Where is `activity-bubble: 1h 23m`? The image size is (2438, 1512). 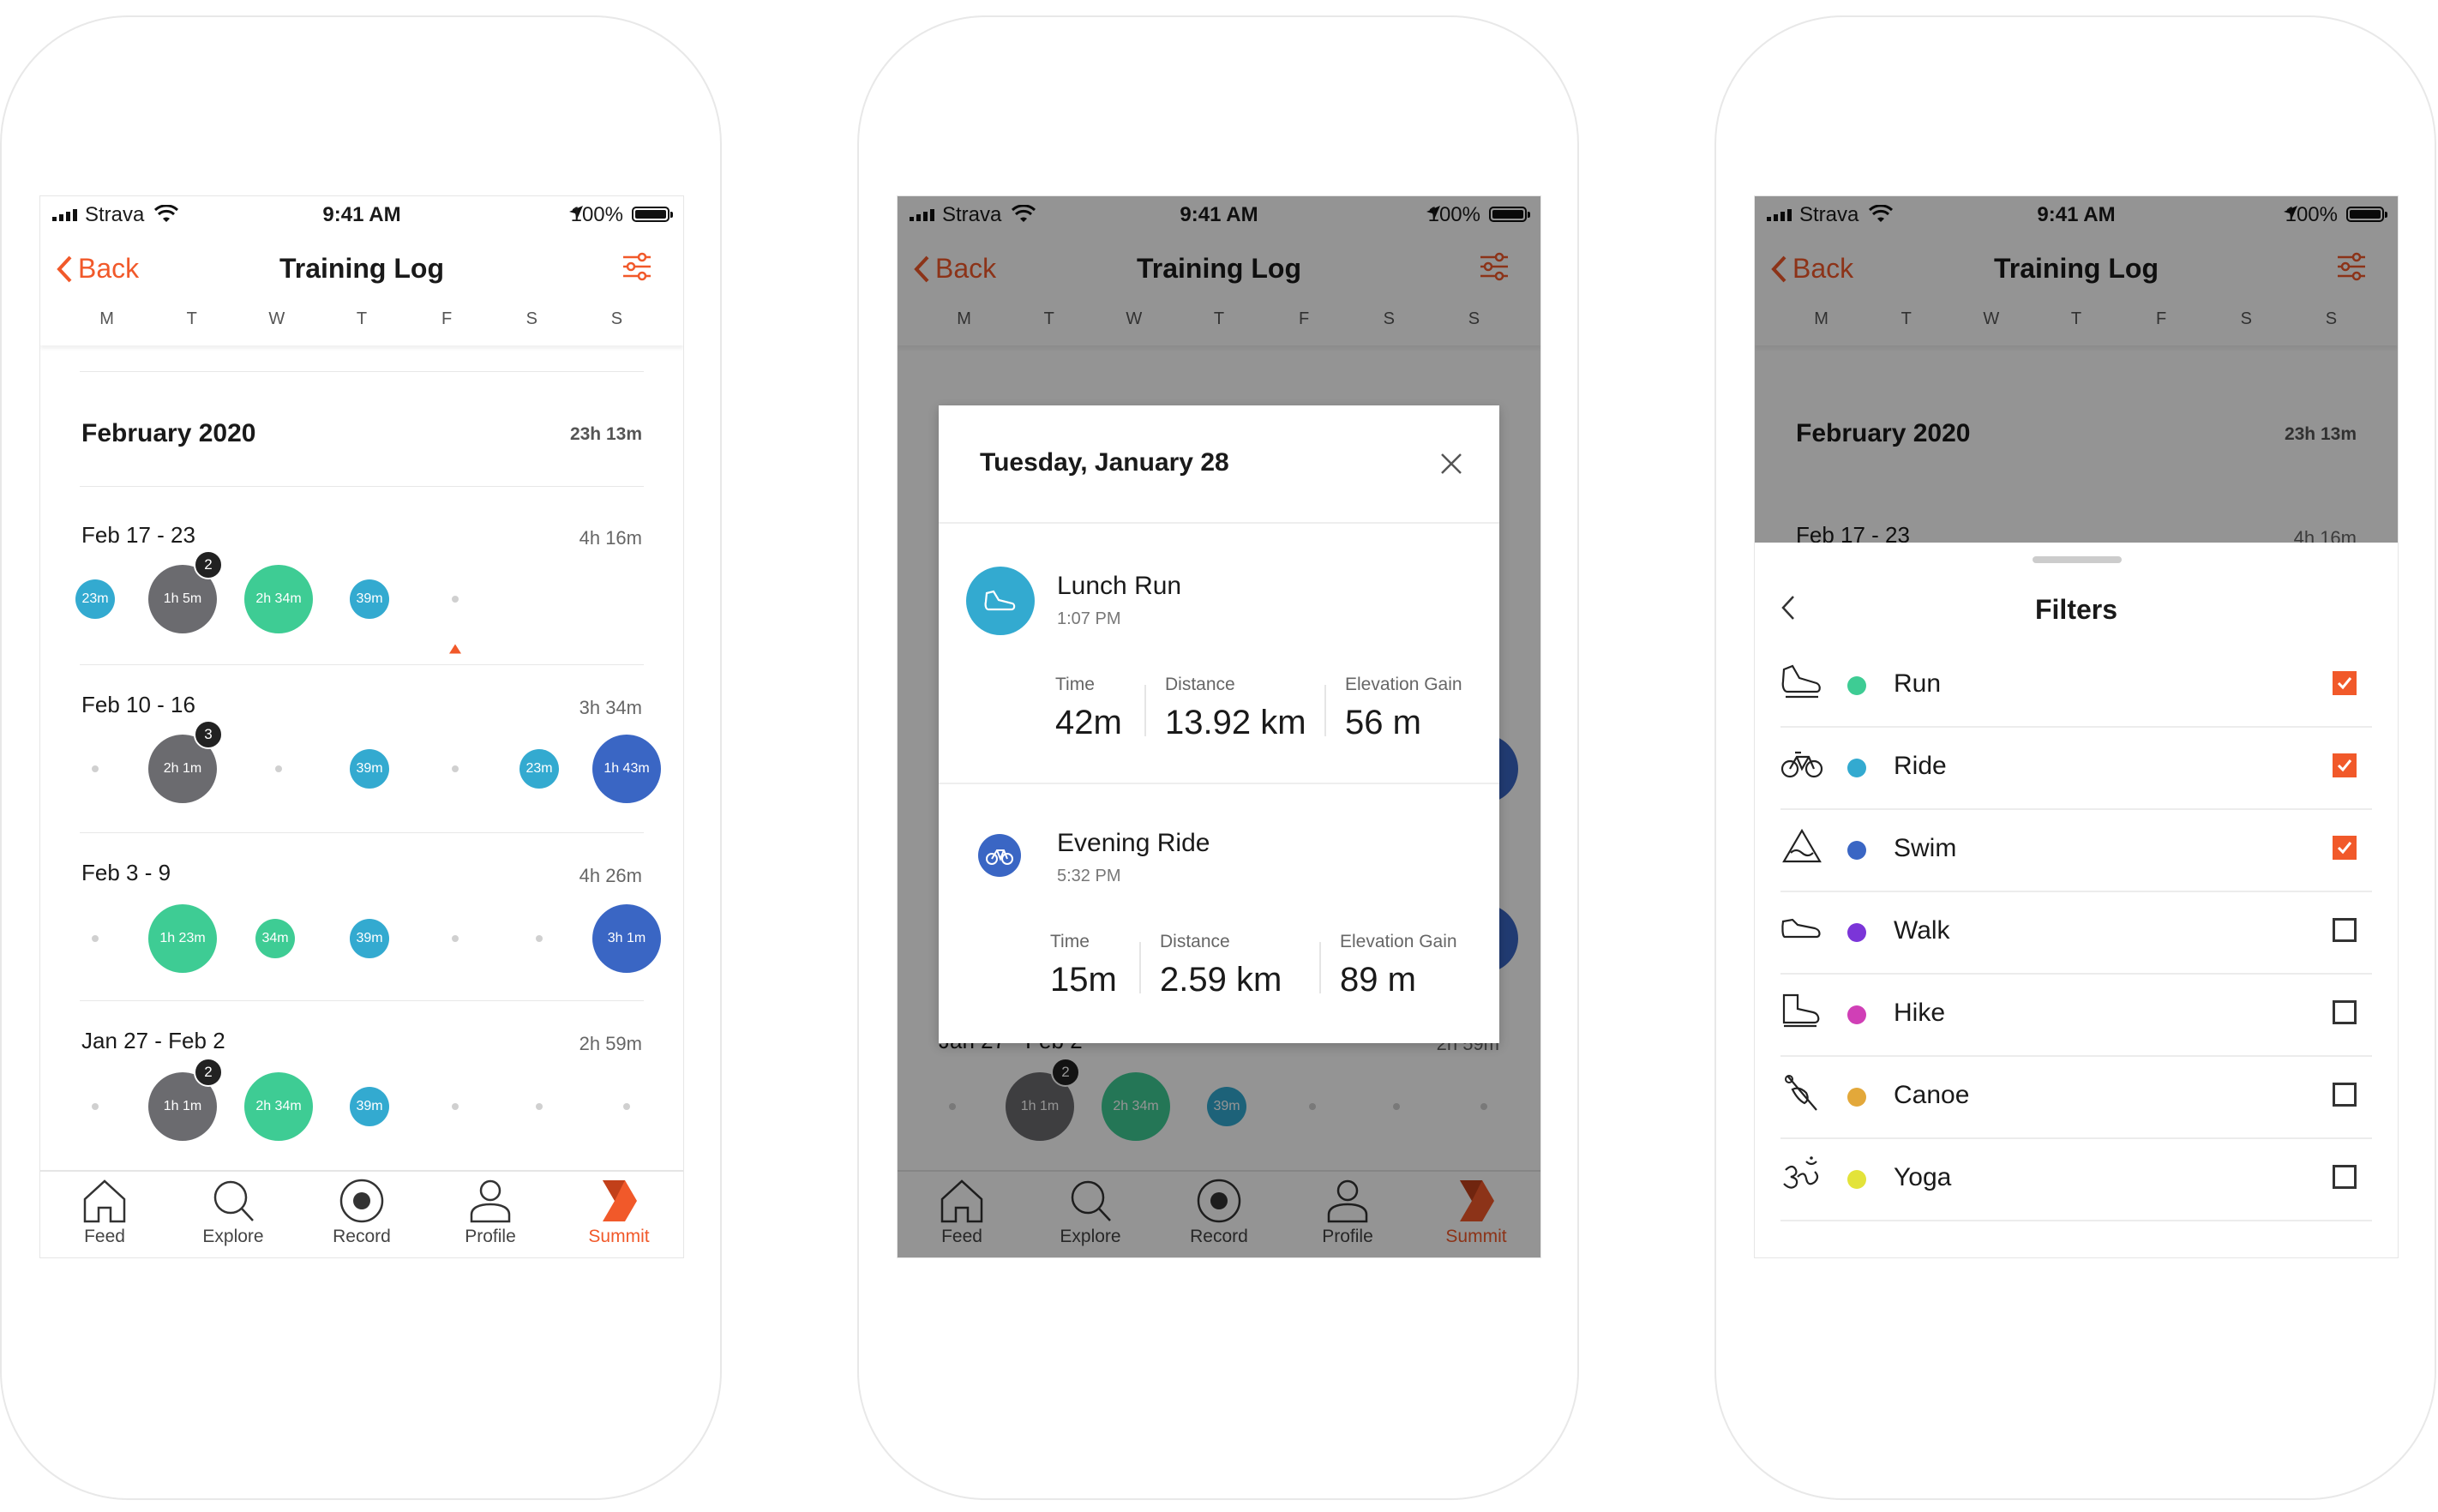 activity-bubble: 1h 23m is located at coordinates (182, 938).